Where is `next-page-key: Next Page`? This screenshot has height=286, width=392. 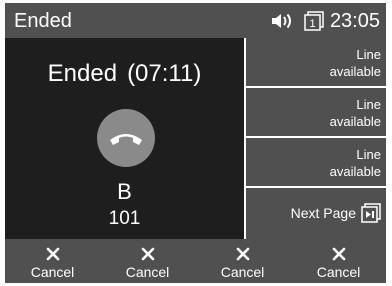
next-page-key: Next Page is located at coordinates (316, 213).